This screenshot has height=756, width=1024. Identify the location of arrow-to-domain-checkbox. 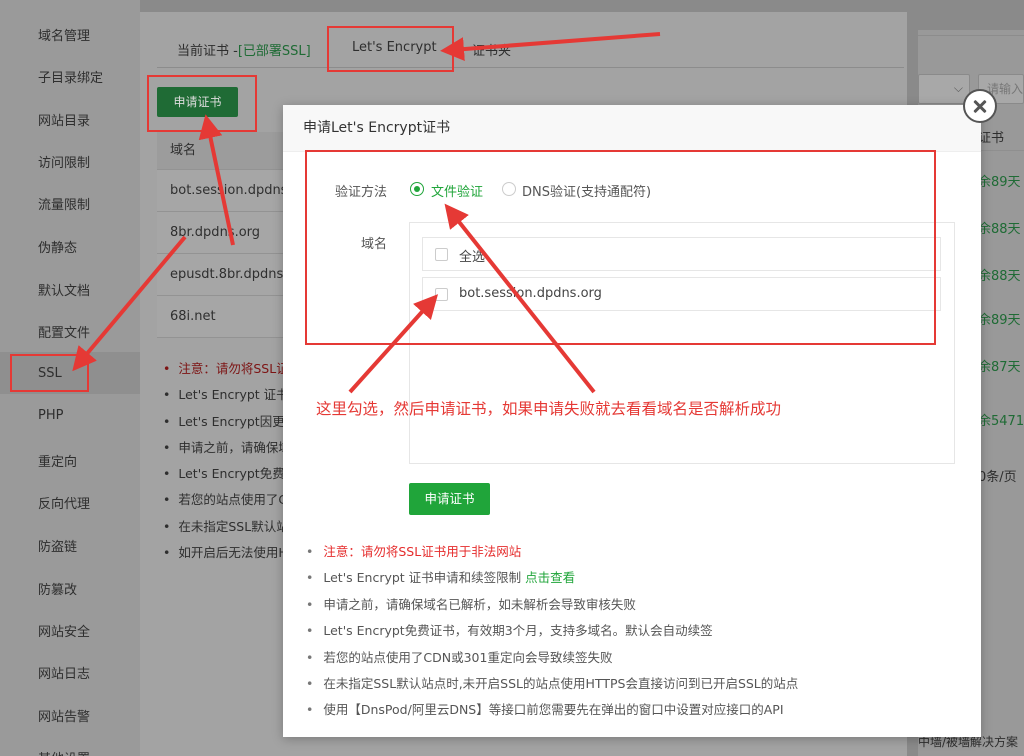
(393, 344).